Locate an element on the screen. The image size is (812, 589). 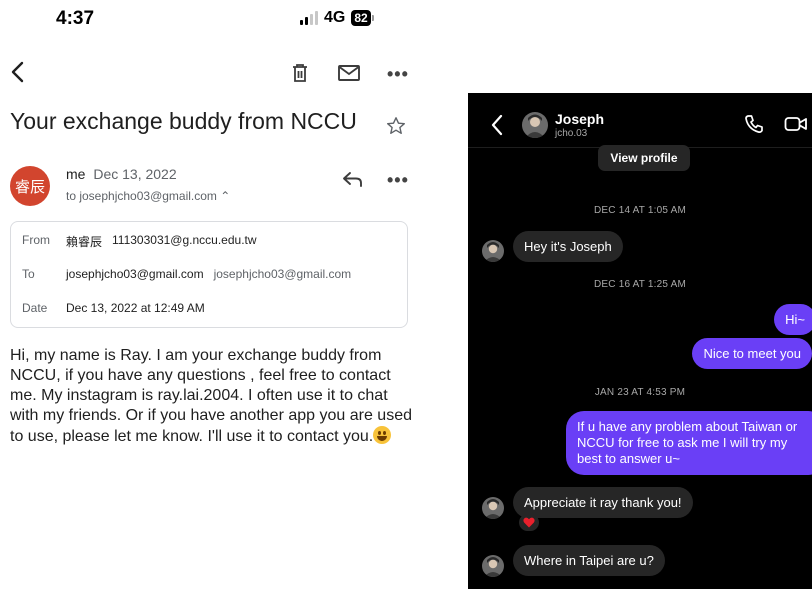
sender-line: me Dec 13, 2022 is located at coordinates (121, 174).